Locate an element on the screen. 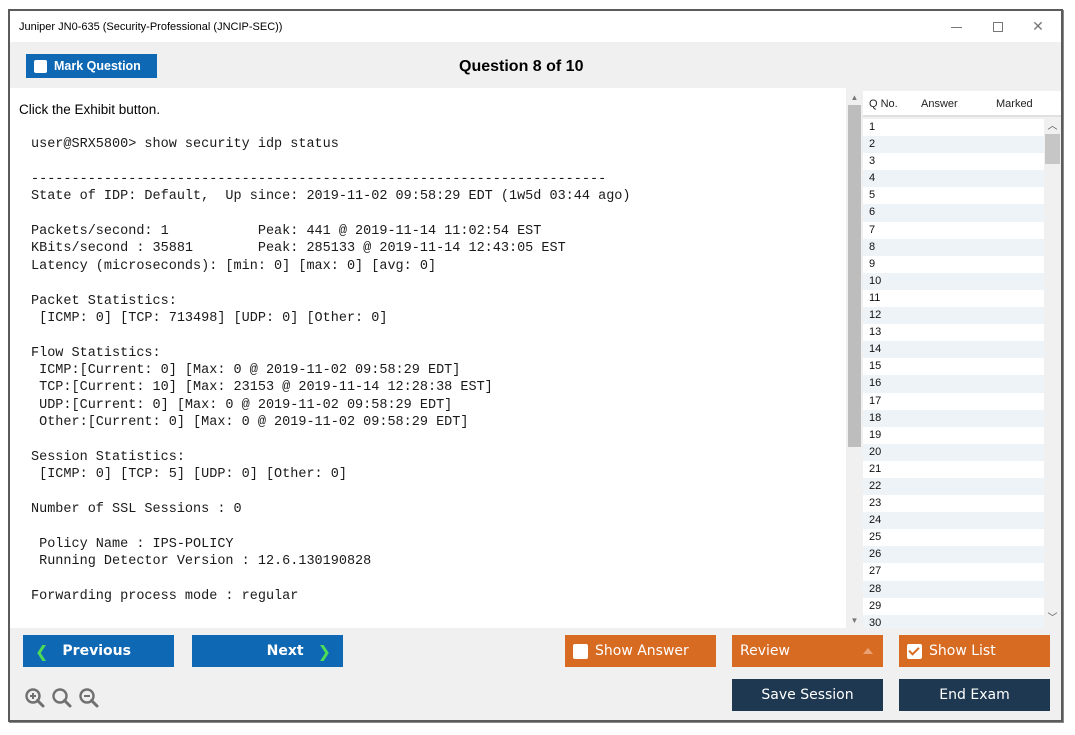 This screenshot has width=1075, height=735. question-list-row: 28 is located at coordinates (953, 589).